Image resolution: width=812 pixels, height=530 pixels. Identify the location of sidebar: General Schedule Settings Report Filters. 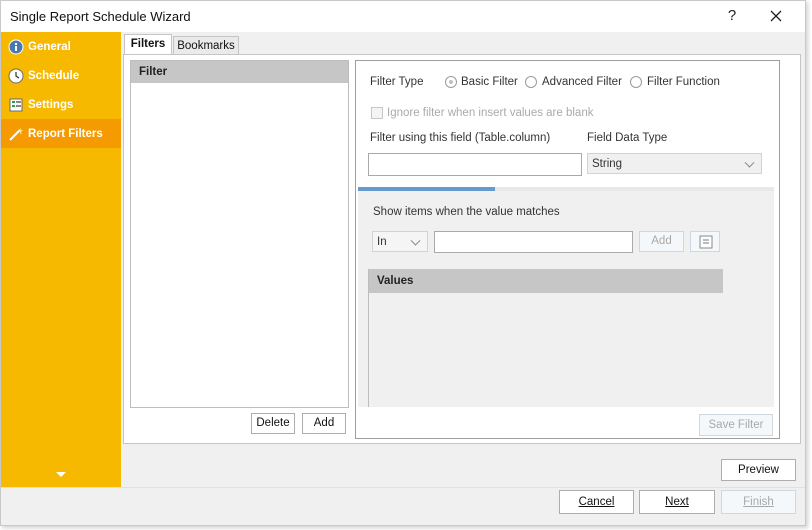
(61, 259).